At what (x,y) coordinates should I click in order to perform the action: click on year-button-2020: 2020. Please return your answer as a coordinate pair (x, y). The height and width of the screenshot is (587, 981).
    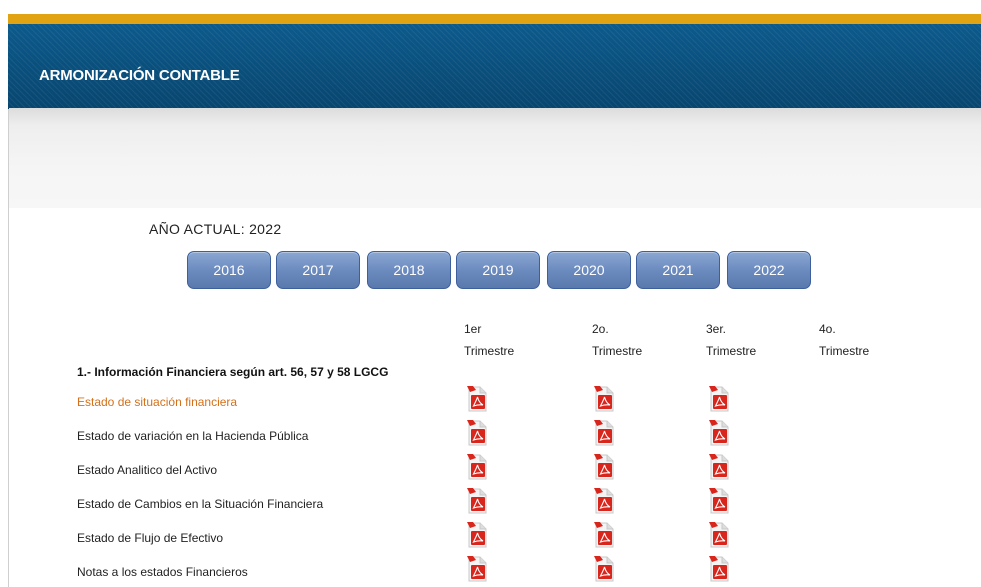
    Looking at the image, I should click on (589, 270).